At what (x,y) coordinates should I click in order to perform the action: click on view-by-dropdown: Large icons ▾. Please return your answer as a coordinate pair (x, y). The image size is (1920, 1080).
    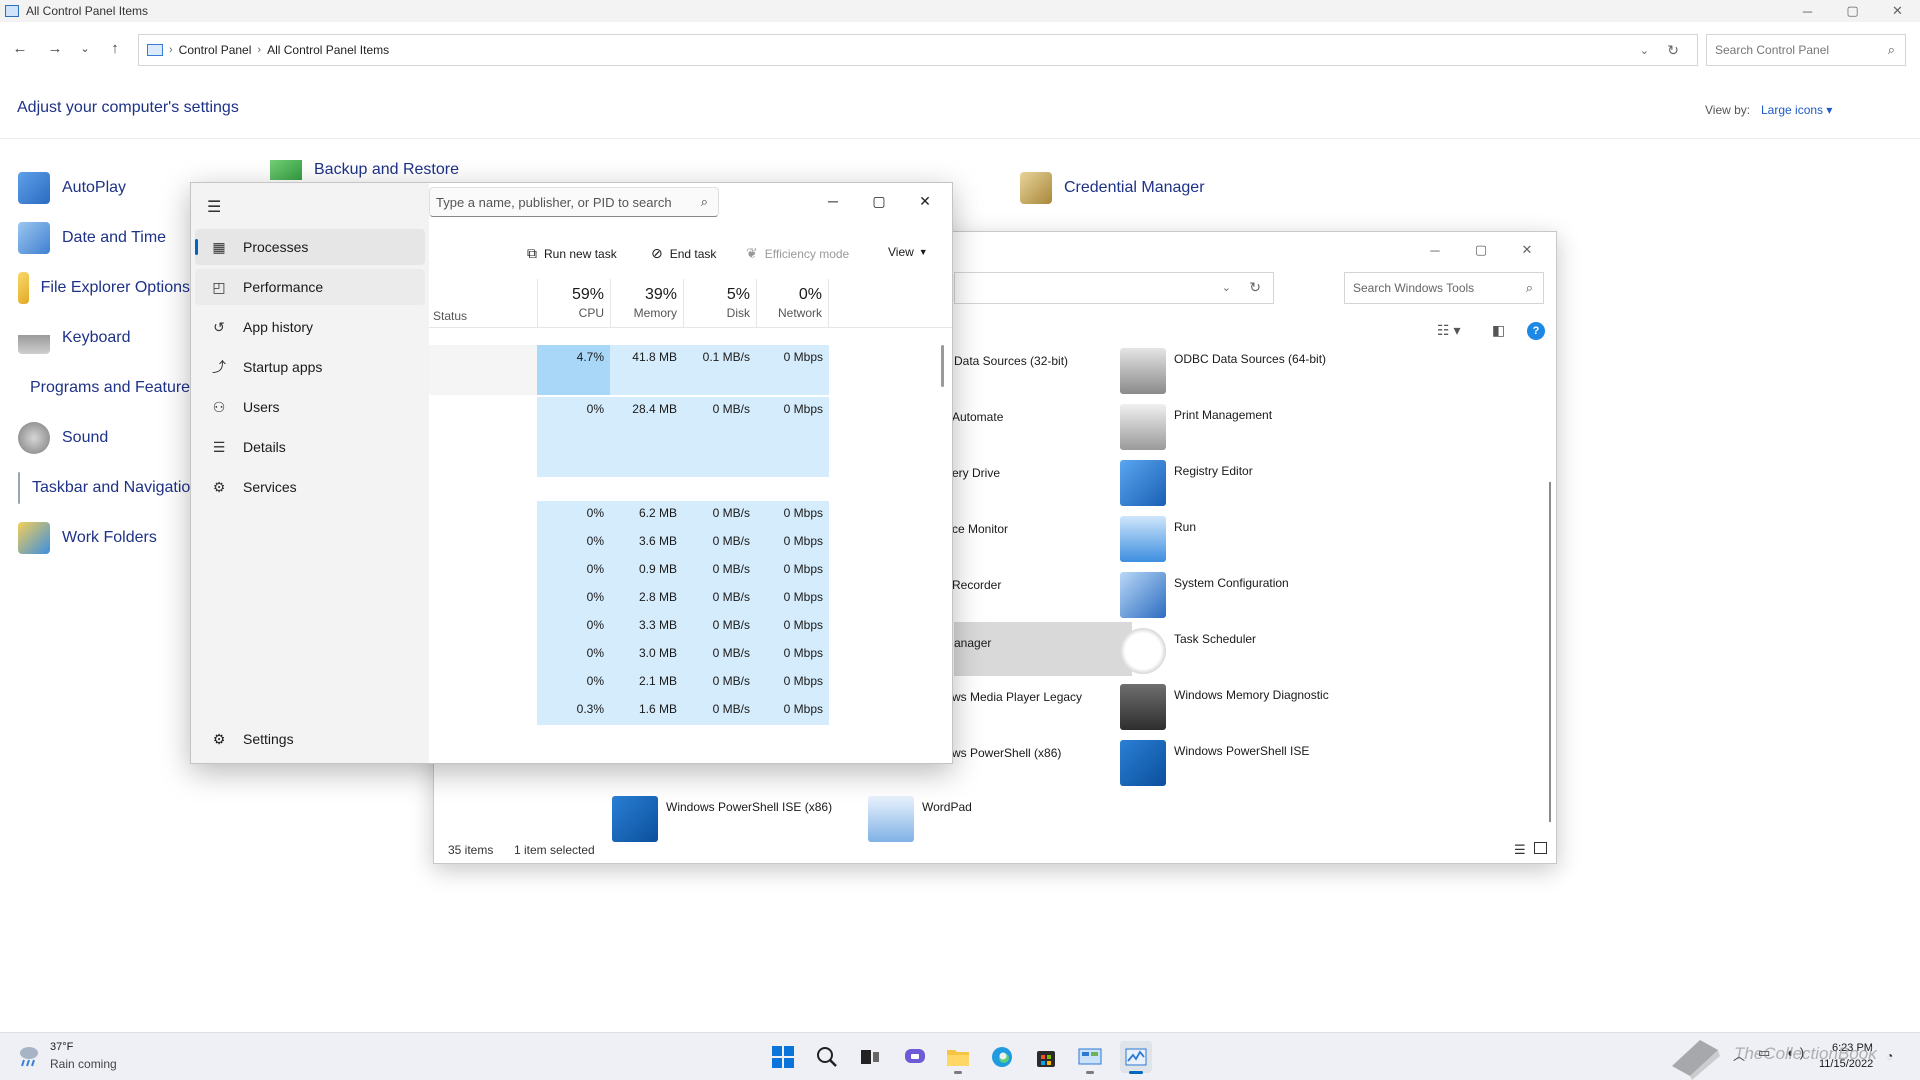
    Looking at the image, I should click on (1796, 110).